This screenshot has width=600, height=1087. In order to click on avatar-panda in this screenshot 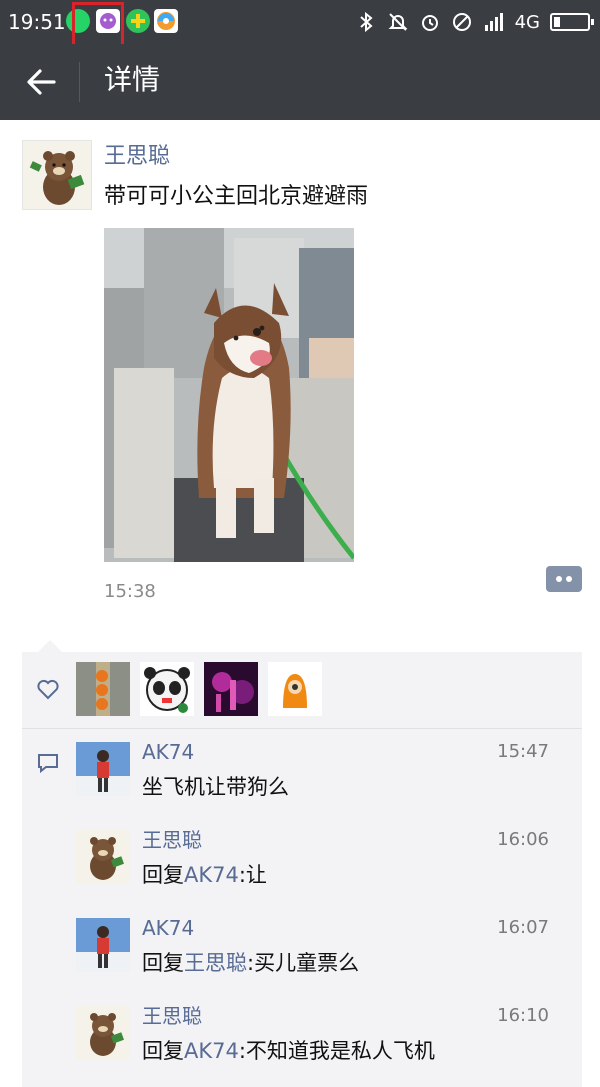, I will do `click(167, 689)`.